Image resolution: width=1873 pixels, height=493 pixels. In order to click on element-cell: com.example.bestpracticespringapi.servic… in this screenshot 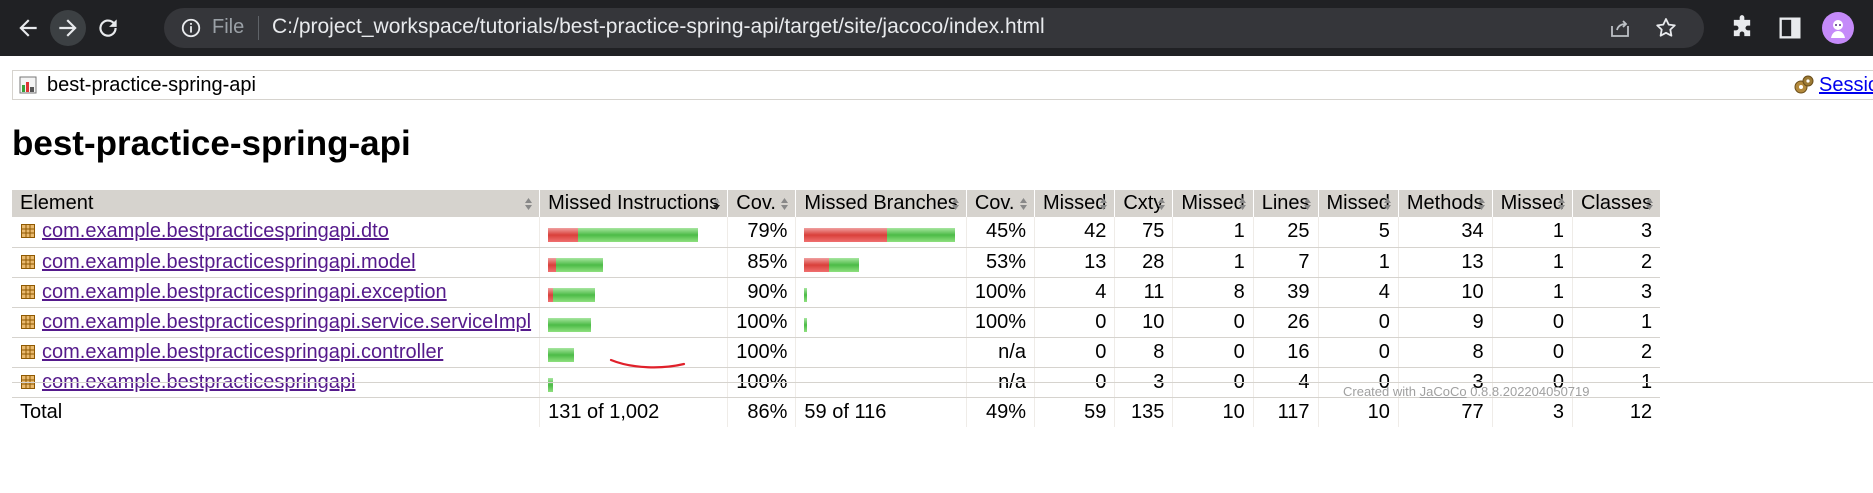, I will do `click(276, 322)`.